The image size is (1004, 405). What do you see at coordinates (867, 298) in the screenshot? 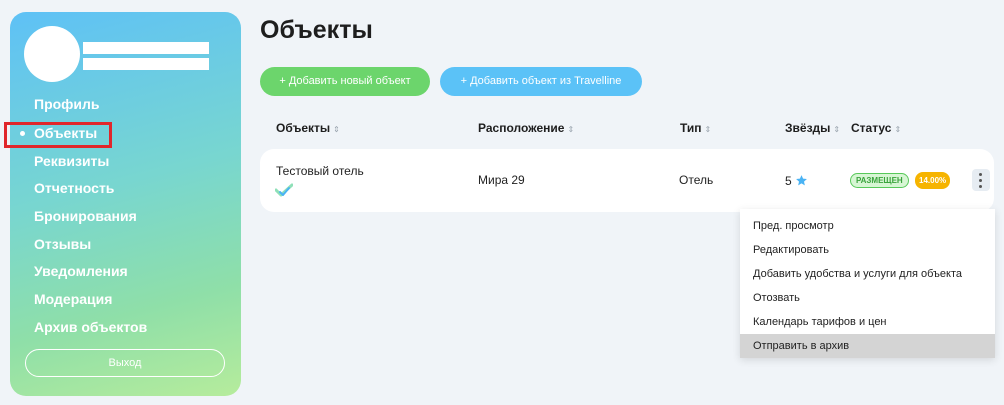
I see `menu-item-revoke: Отозвать` at bounding box center [867, 298].